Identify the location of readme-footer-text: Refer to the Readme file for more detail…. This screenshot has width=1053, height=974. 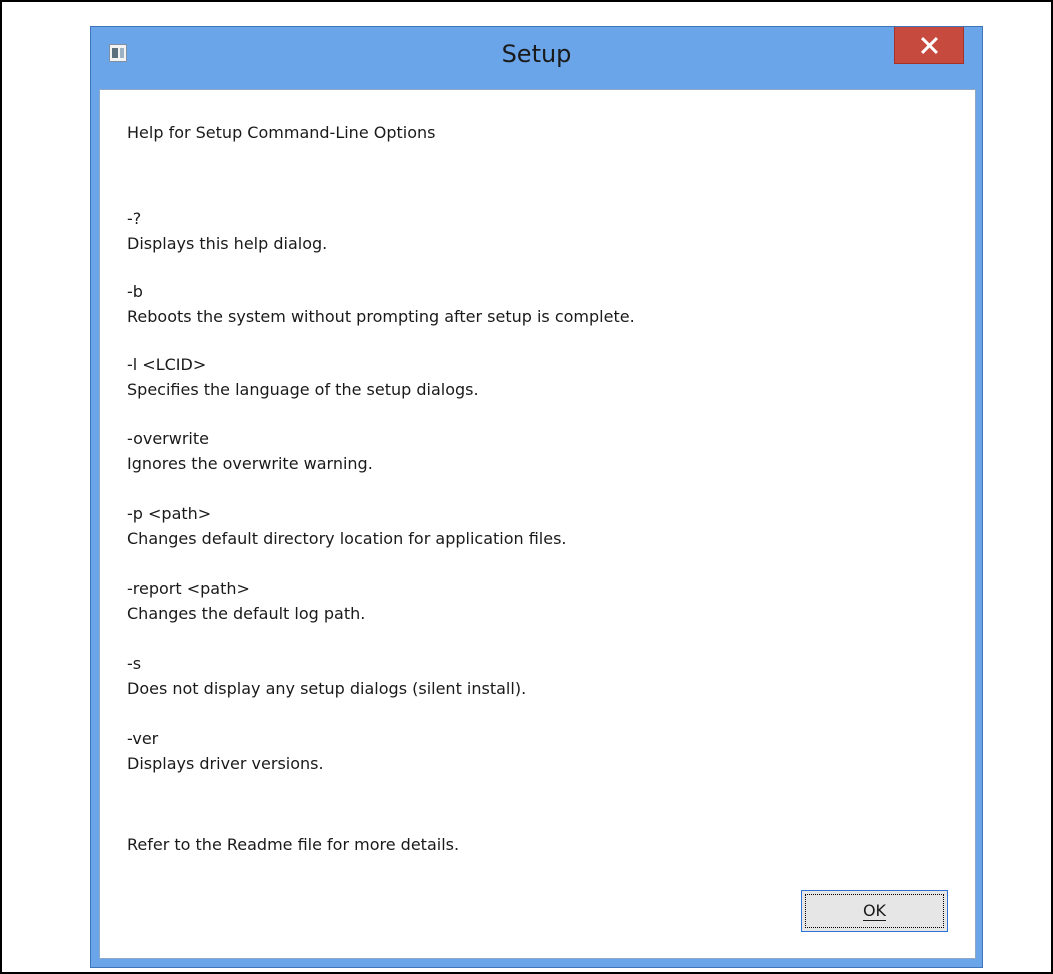
(293, 844).